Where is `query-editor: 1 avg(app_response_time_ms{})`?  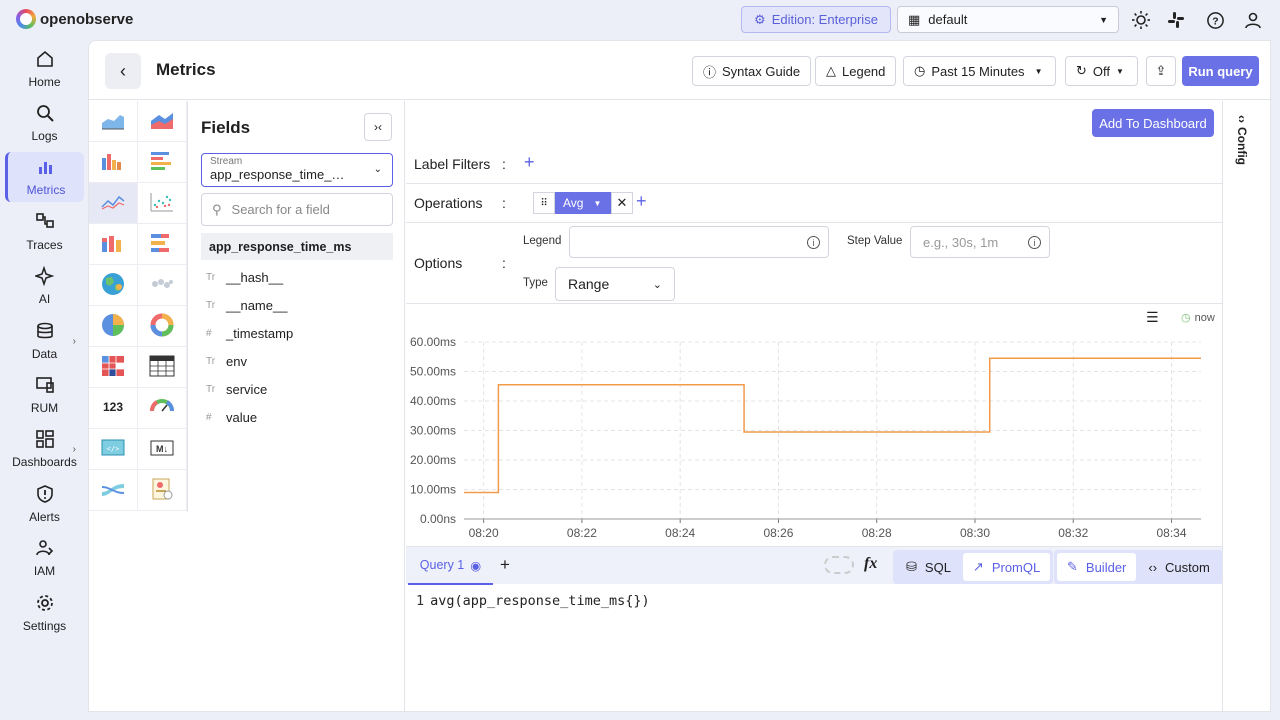
query-editor: 1 avg(app_response_time_ms{}) is located at coordinates (533, 601).